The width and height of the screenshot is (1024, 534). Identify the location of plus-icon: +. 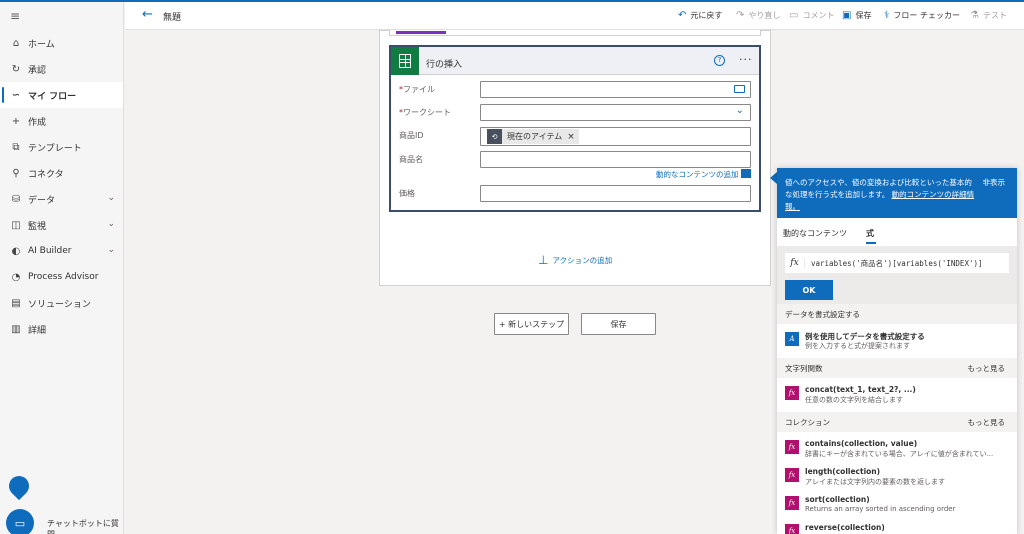
(16, 121).